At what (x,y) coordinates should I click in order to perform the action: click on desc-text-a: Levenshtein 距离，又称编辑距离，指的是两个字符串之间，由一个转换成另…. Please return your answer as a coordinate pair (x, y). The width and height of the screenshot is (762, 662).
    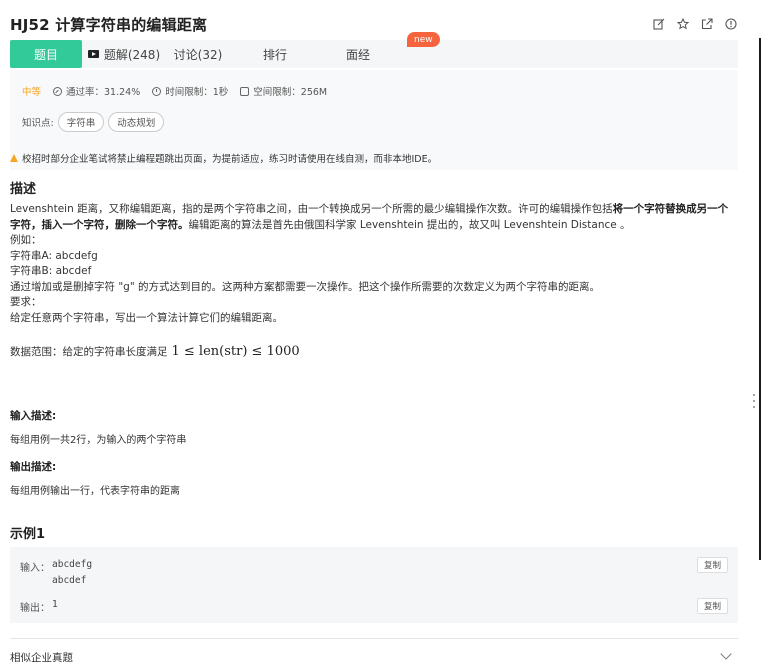
    Looking at the image, I should click on (311, 209).